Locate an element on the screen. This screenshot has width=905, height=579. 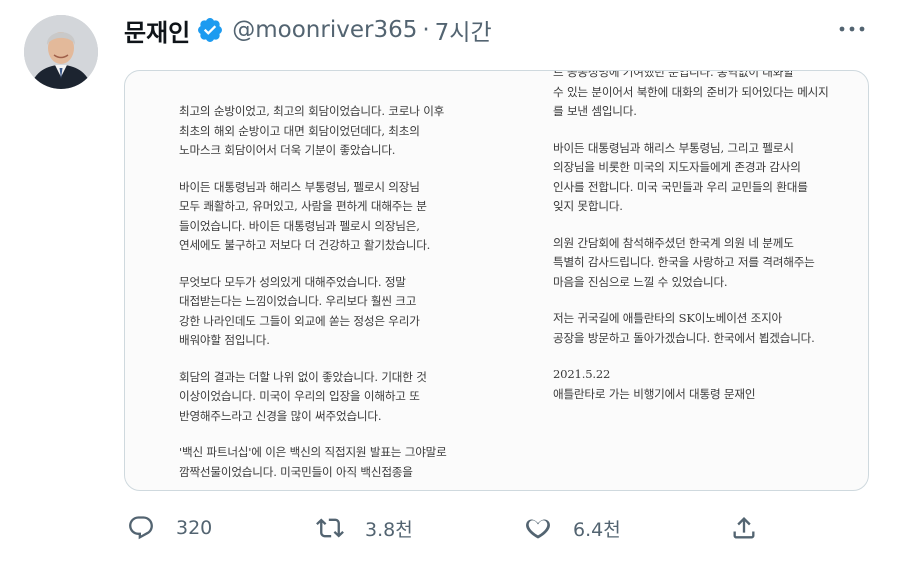
letter-line: 애틀란타로 가는 비행기에서 대통령 문재인 is located at coordinates (654, 393).